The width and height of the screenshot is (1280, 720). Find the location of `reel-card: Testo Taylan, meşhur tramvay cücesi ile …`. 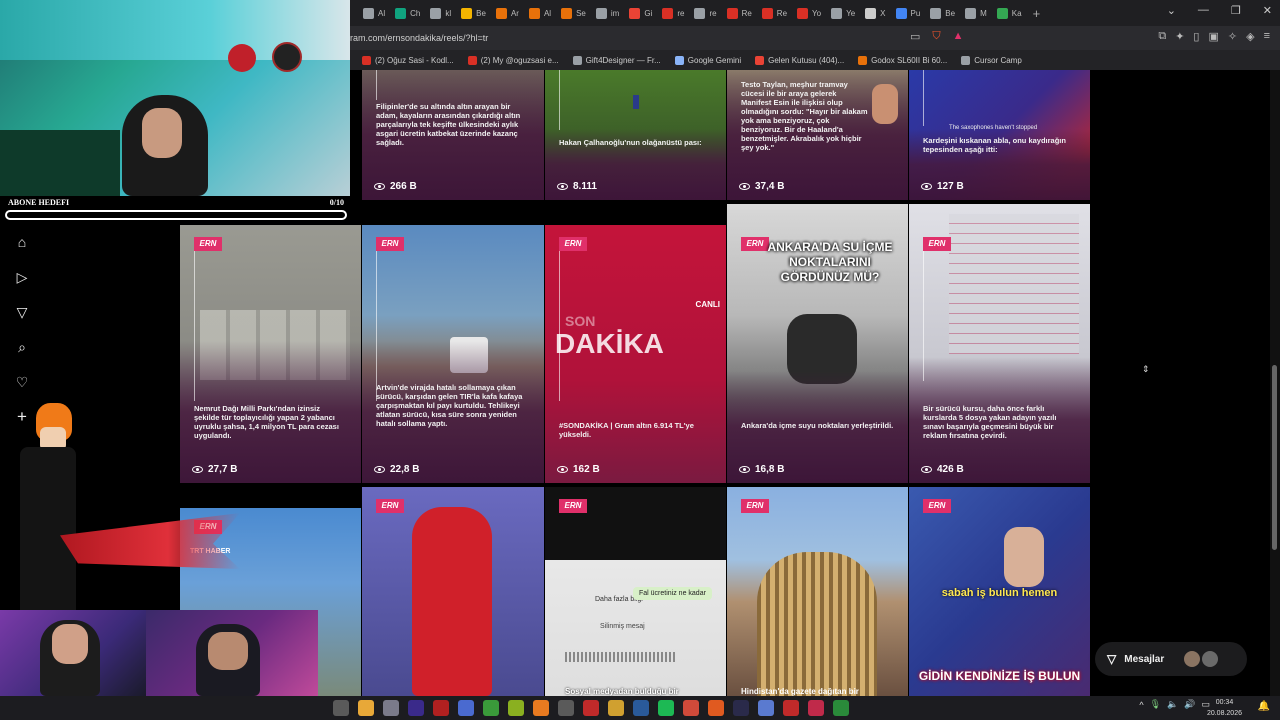

reel-card: Testo Taylan, meşhur tramvay cücesi ile … is located at coordinates (817, 135).